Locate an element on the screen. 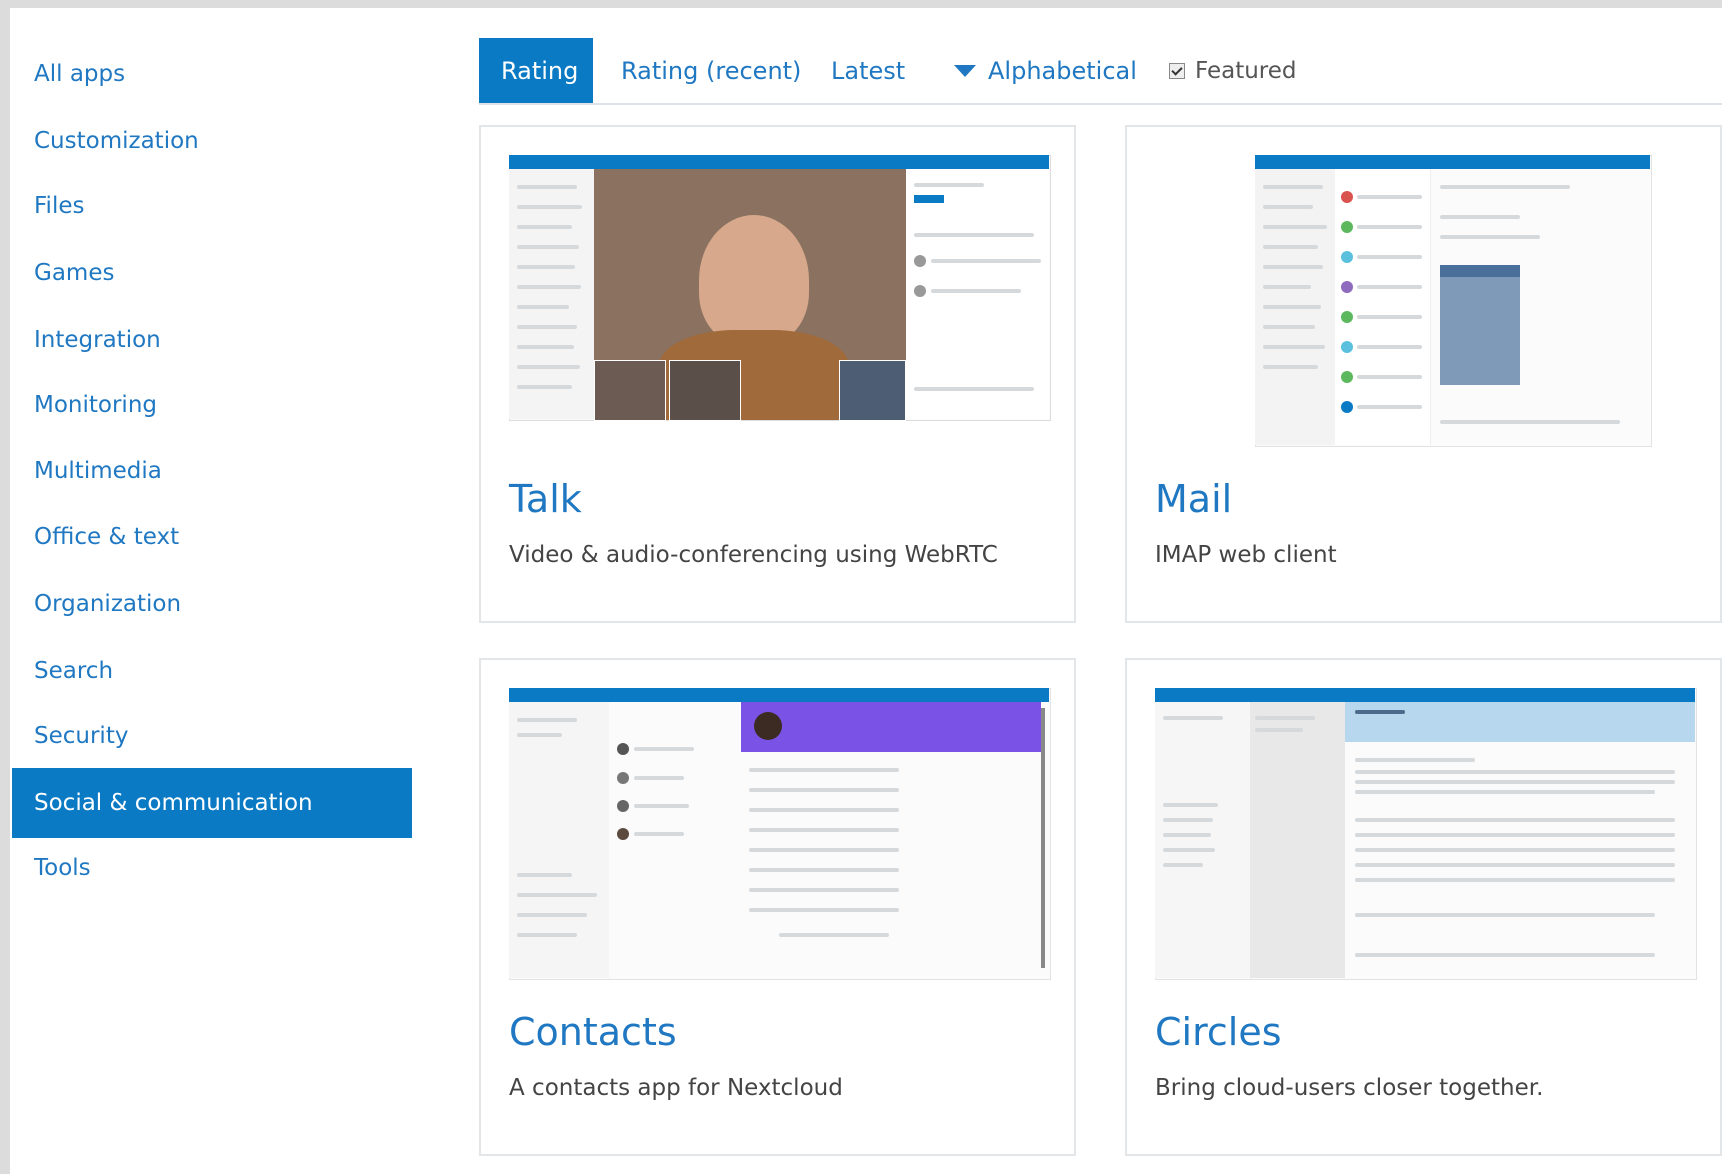 This screenshot has height=1174, width=1722. sidebar-item-files: Files is located at coordinates (212, 206).